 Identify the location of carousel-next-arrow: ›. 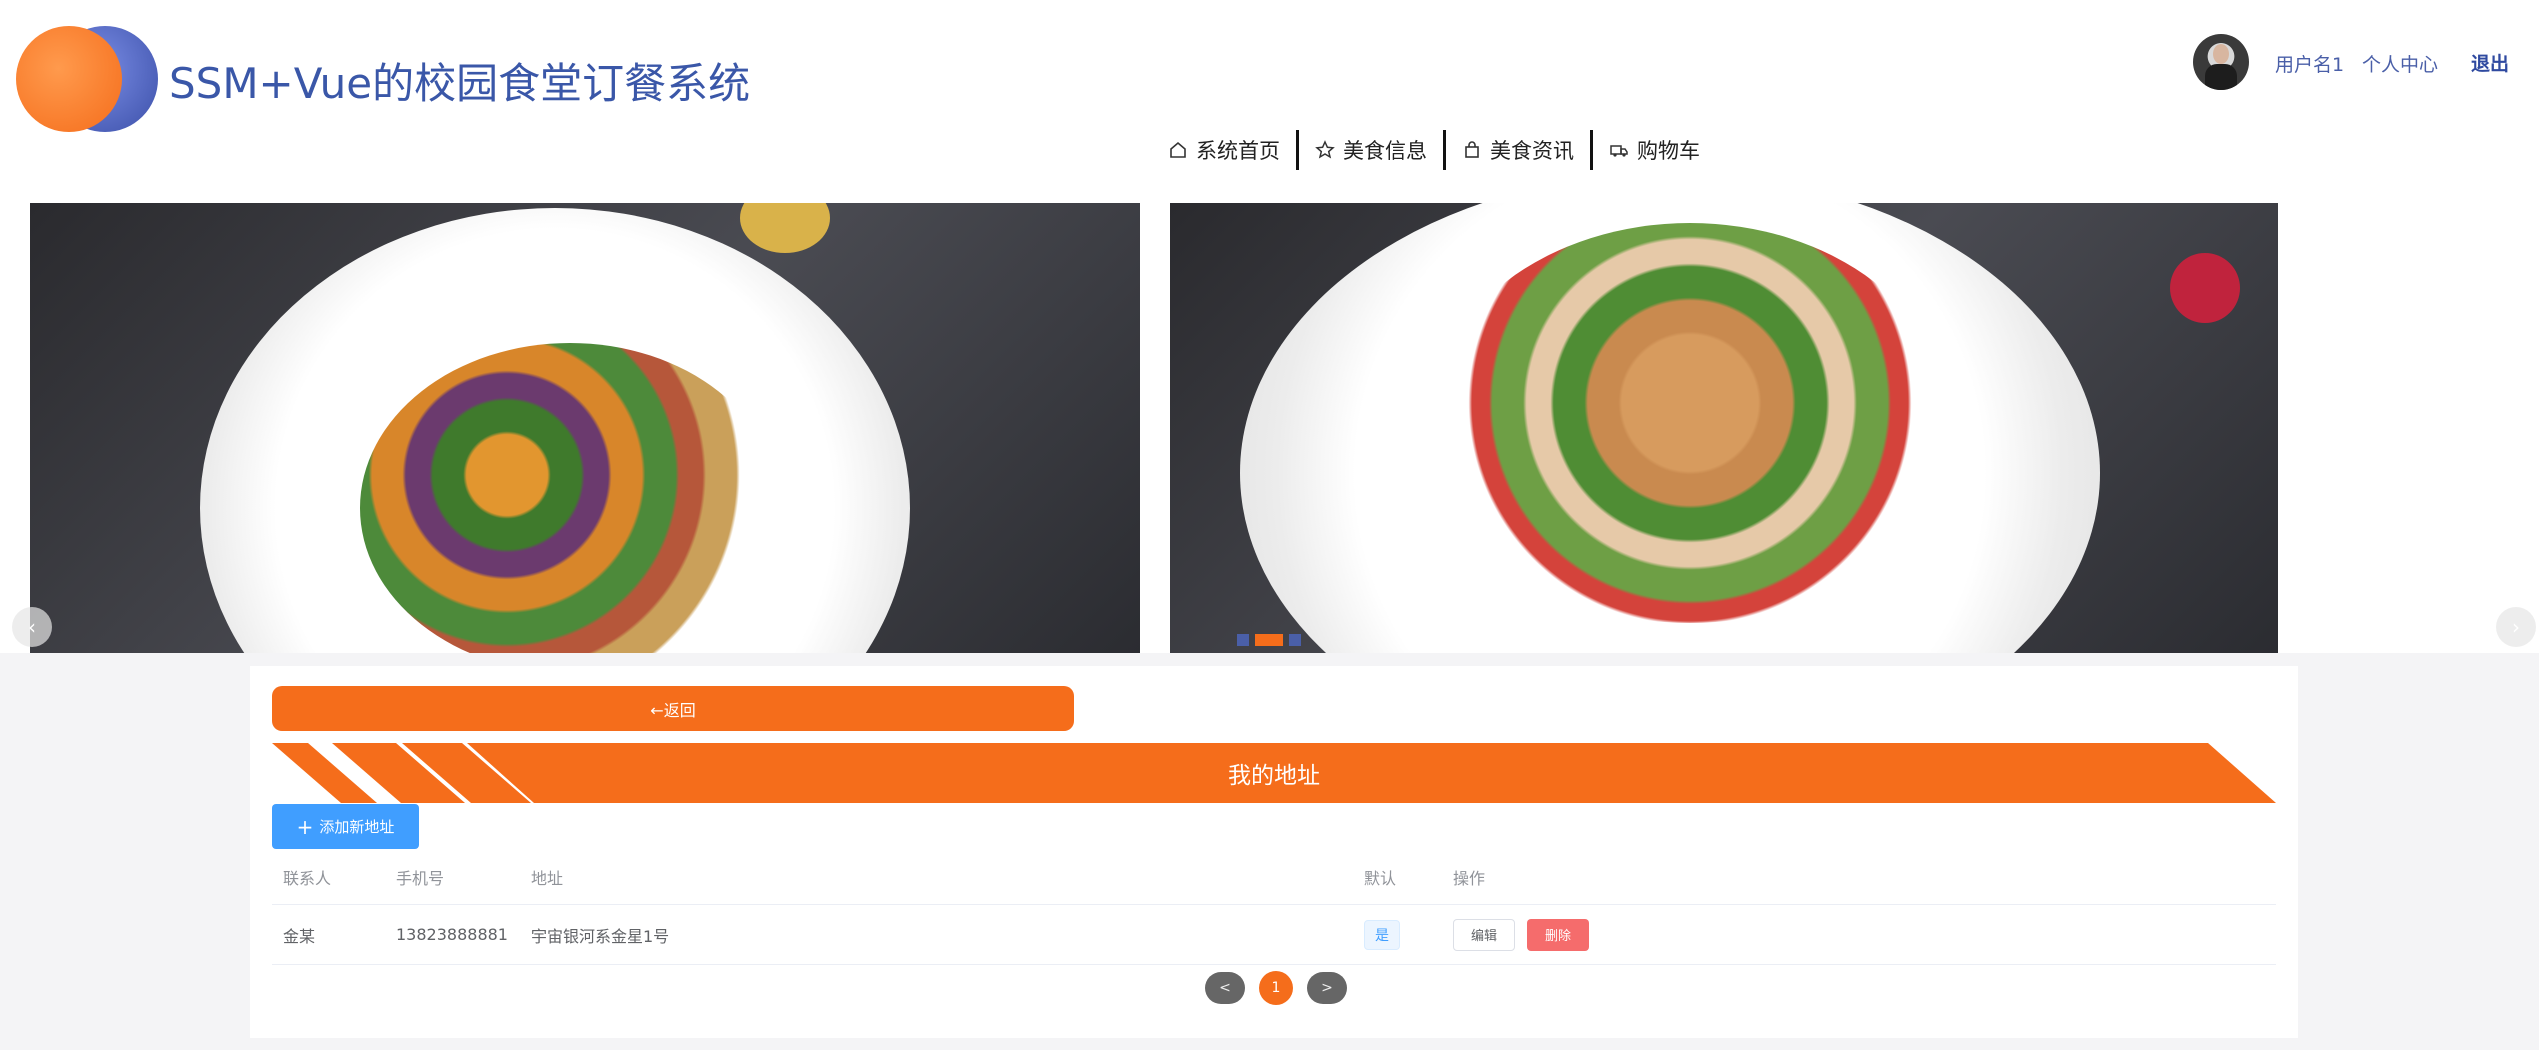
(2516, 627).